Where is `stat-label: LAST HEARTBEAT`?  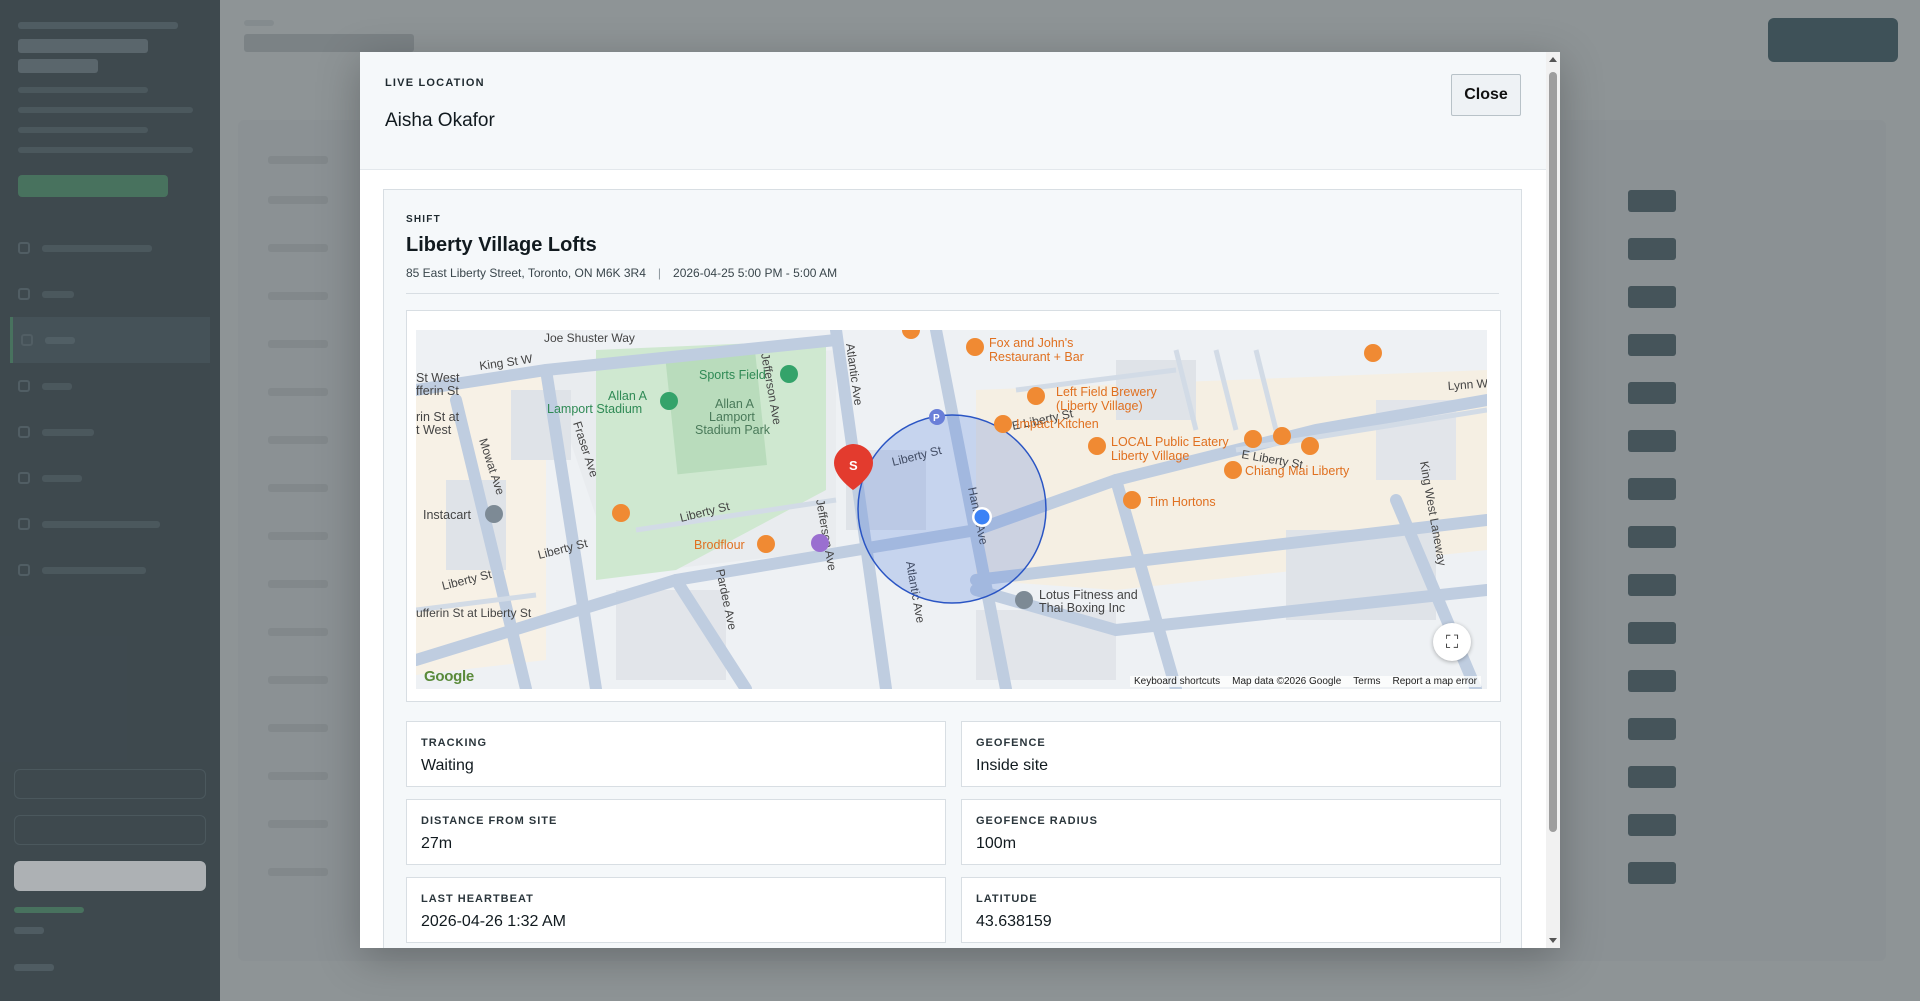
stat-label: LAST HEARTBEAT is located at coordinates (477, 899).